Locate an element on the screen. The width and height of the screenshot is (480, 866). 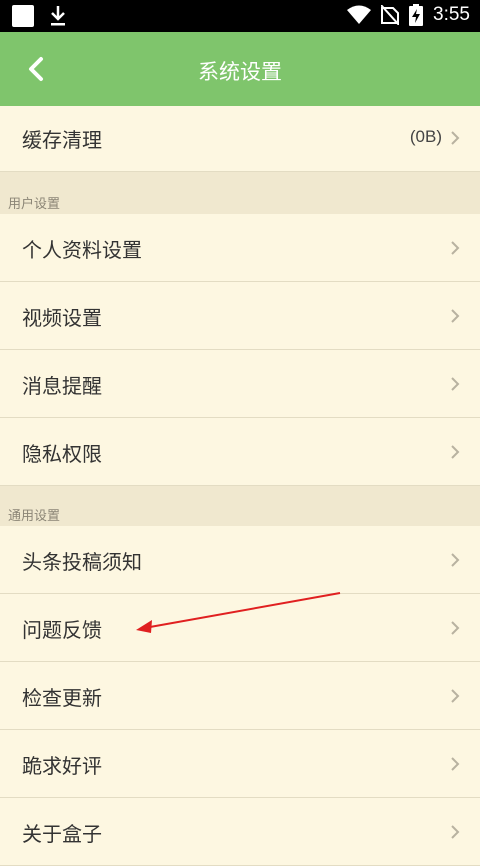
section-header-general-settings: 通用设置 is located at coordinates (240, 506).